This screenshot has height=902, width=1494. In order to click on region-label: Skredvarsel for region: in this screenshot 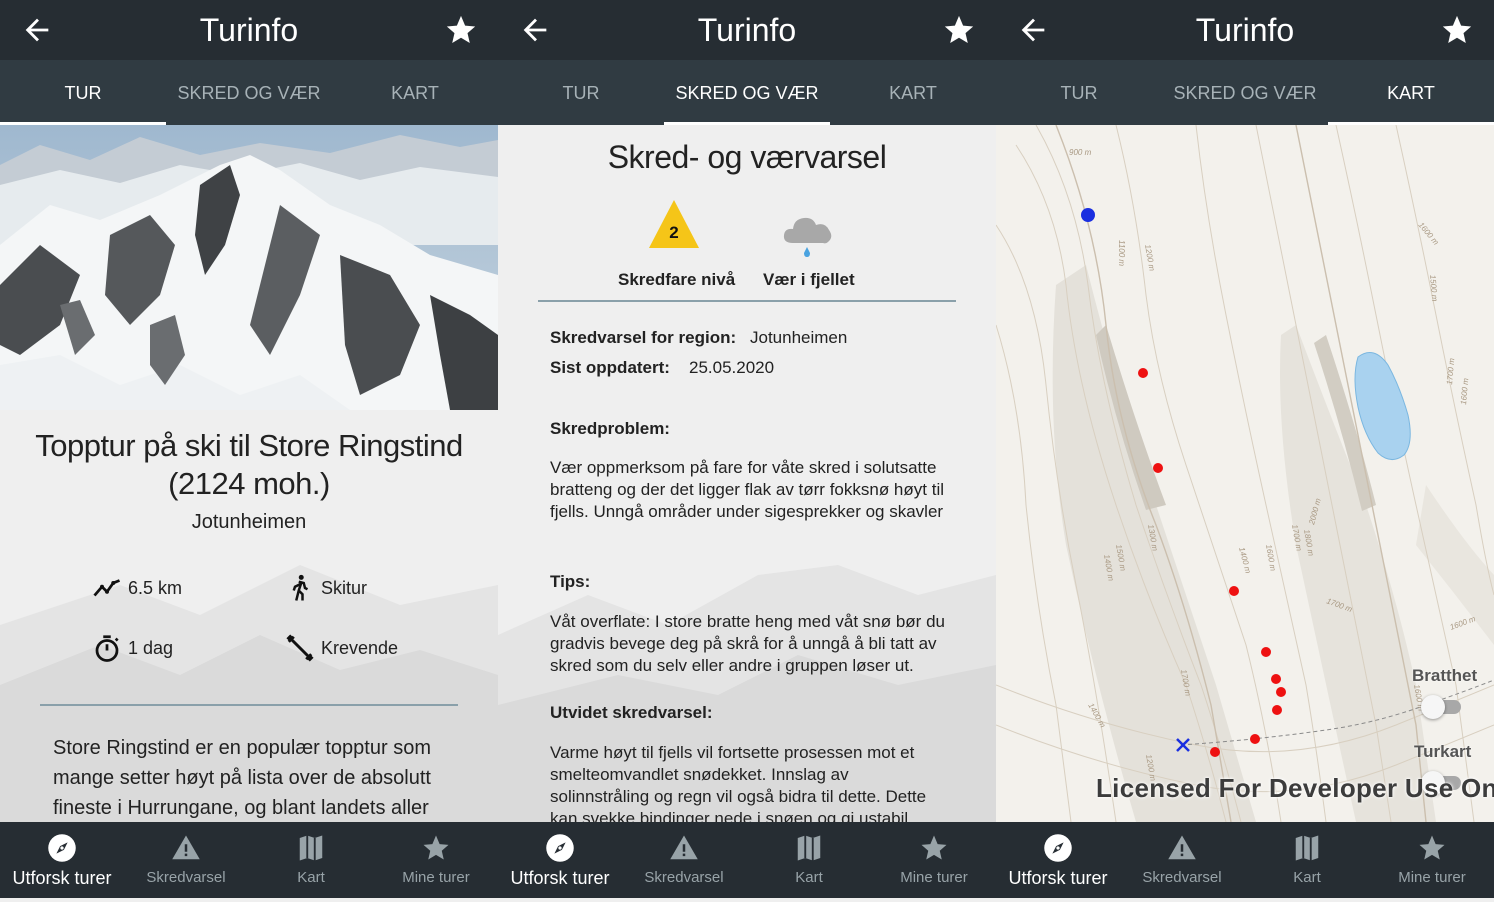, I will do `click(643, 337)`.